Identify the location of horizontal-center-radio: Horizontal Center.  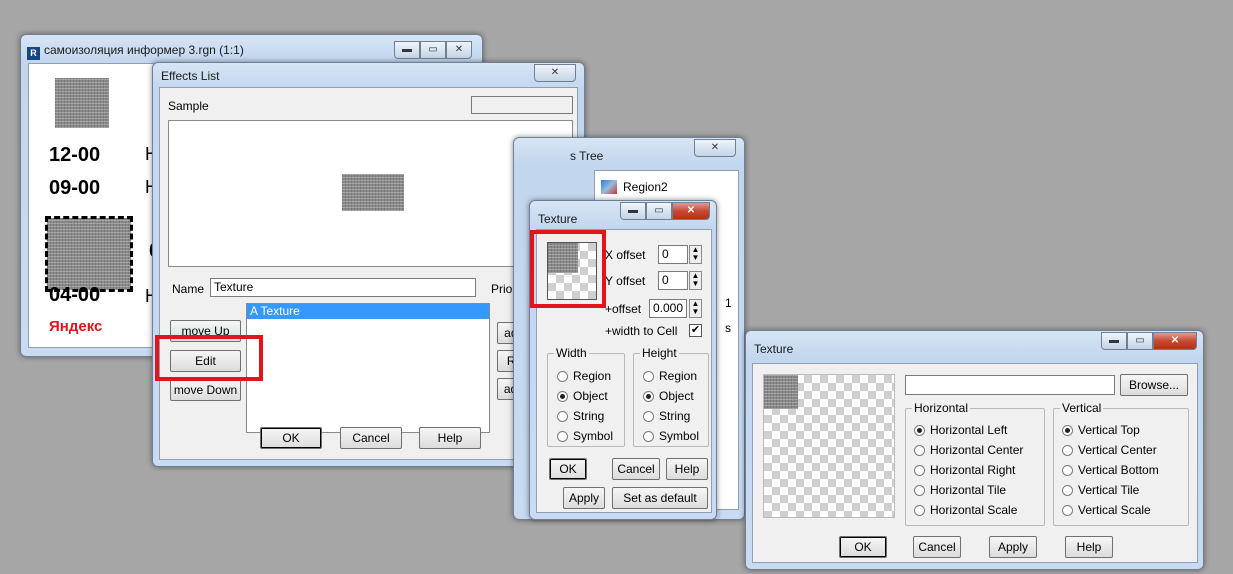
(968, 450).